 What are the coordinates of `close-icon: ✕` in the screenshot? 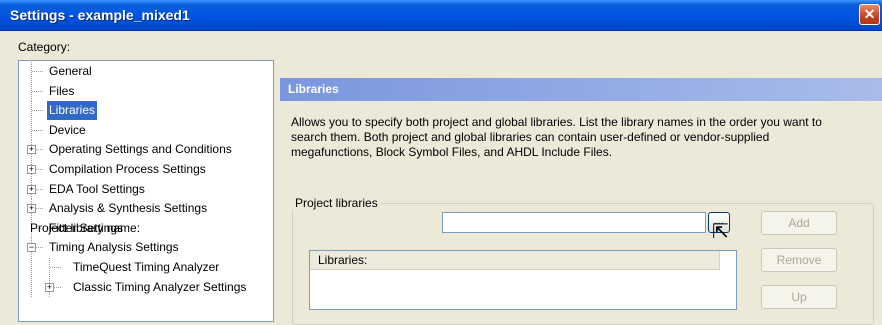 It's located at (869, 14).